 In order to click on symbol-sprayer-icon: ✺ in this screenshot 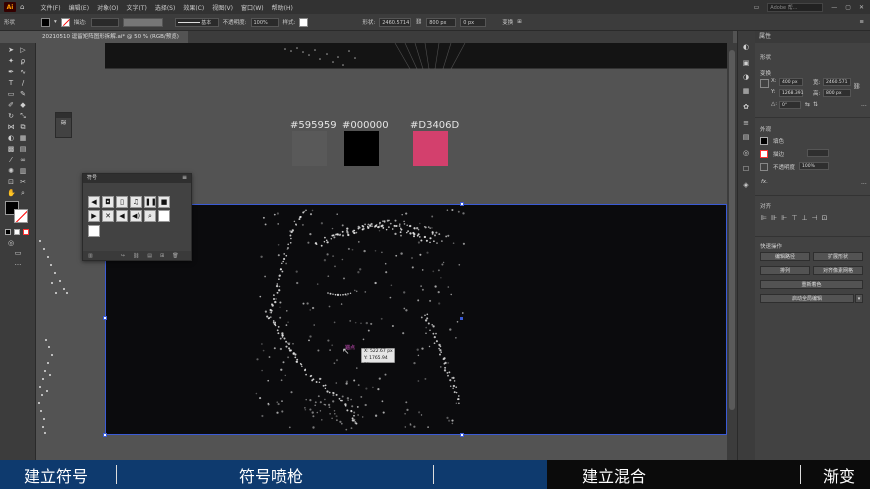, I will do `click(11, 171)`.